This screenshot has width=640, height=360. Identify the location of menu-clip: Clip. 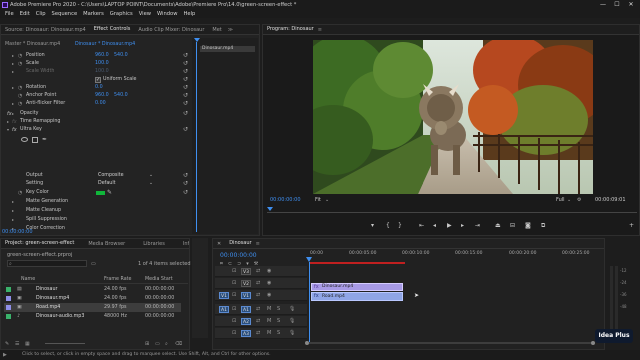
(41, 14).